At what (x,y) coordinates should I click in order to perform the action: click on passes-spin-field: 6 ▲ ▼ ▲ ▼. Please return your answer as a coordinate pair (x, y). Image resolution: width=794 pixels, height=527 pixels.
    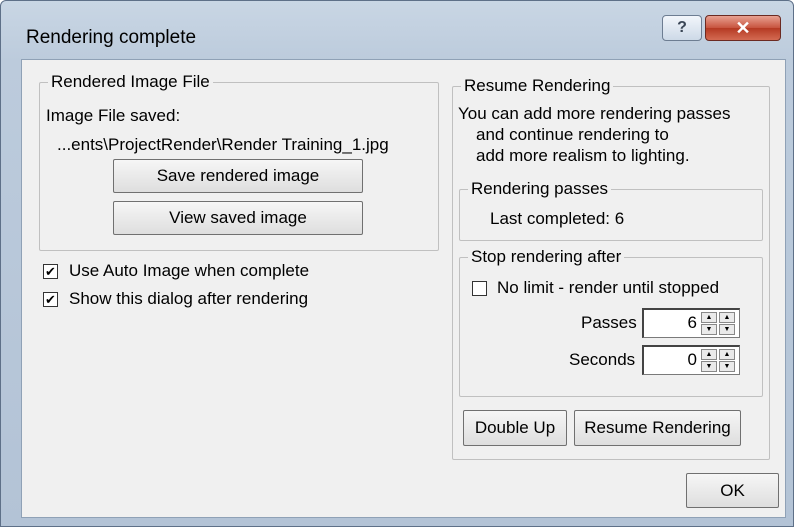
    Looking at the image, I should click on (691, 323).